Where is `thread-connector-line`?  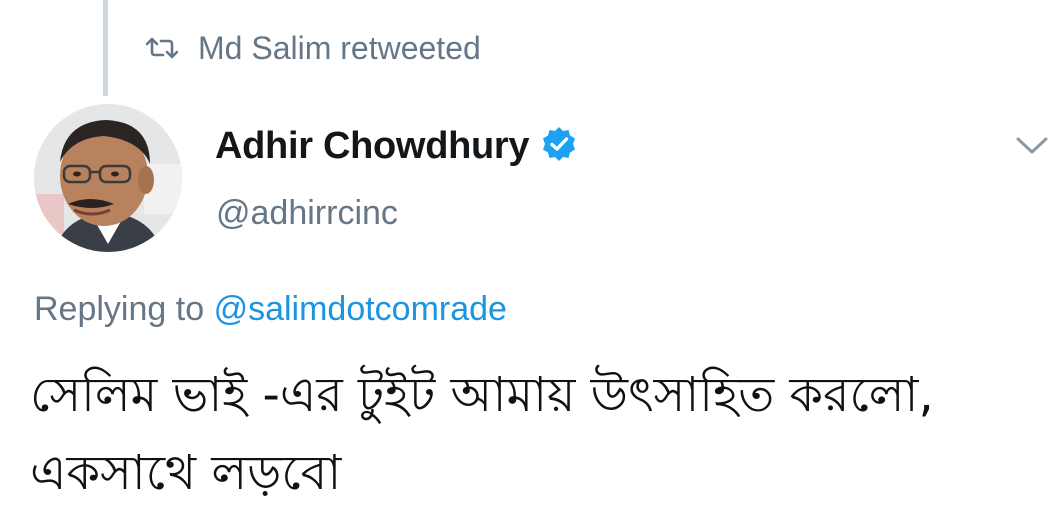
thread-connector-line is located at coordinates (105, 48).